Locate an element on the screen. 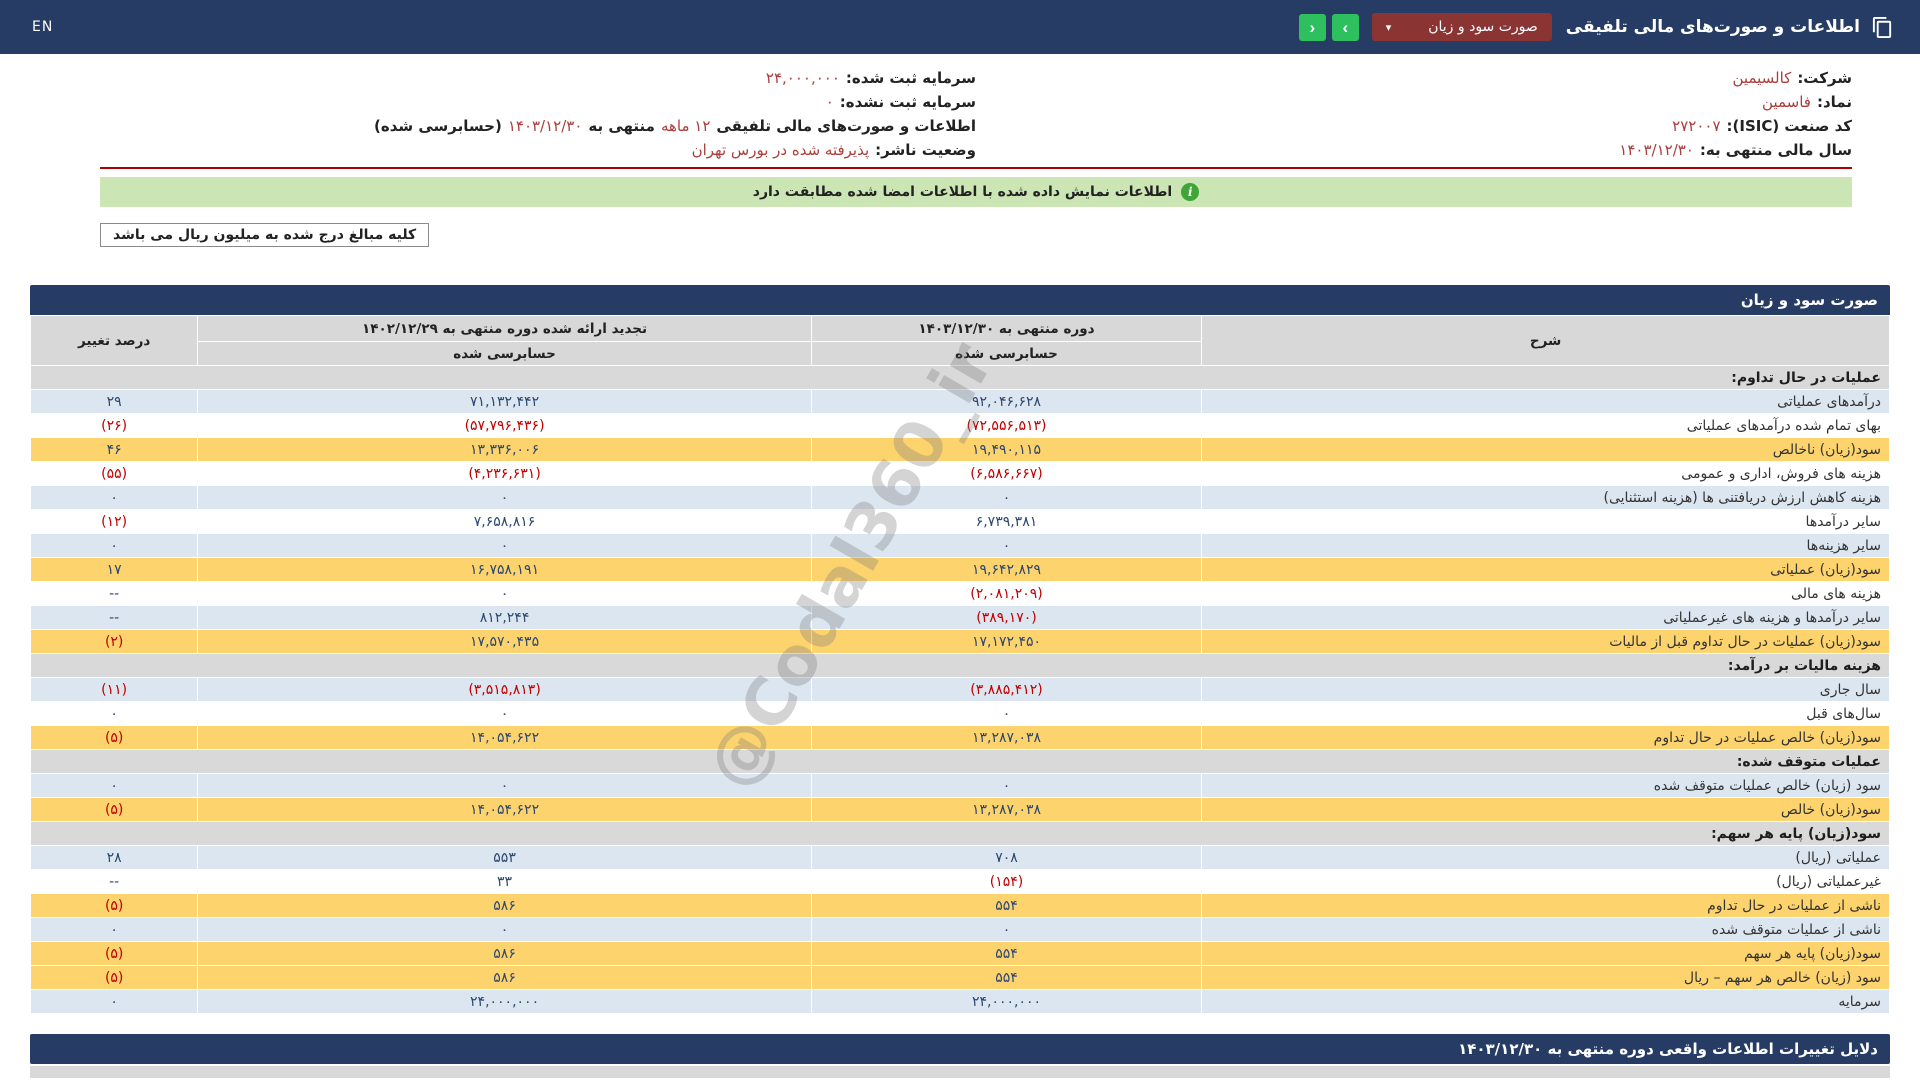 The width and height of the screenshot is (1920, 1080). restated-value-cell: ۸۱۲,۲۴۴ is located at coordinates (504, 617).